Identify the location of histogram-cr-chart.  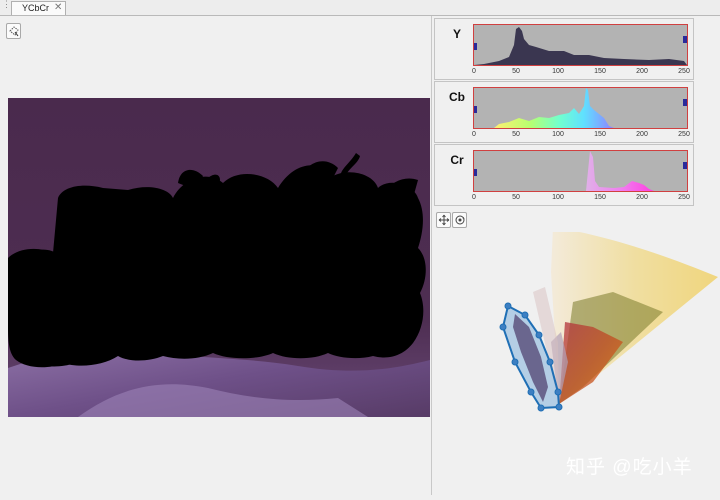
(620, 171).